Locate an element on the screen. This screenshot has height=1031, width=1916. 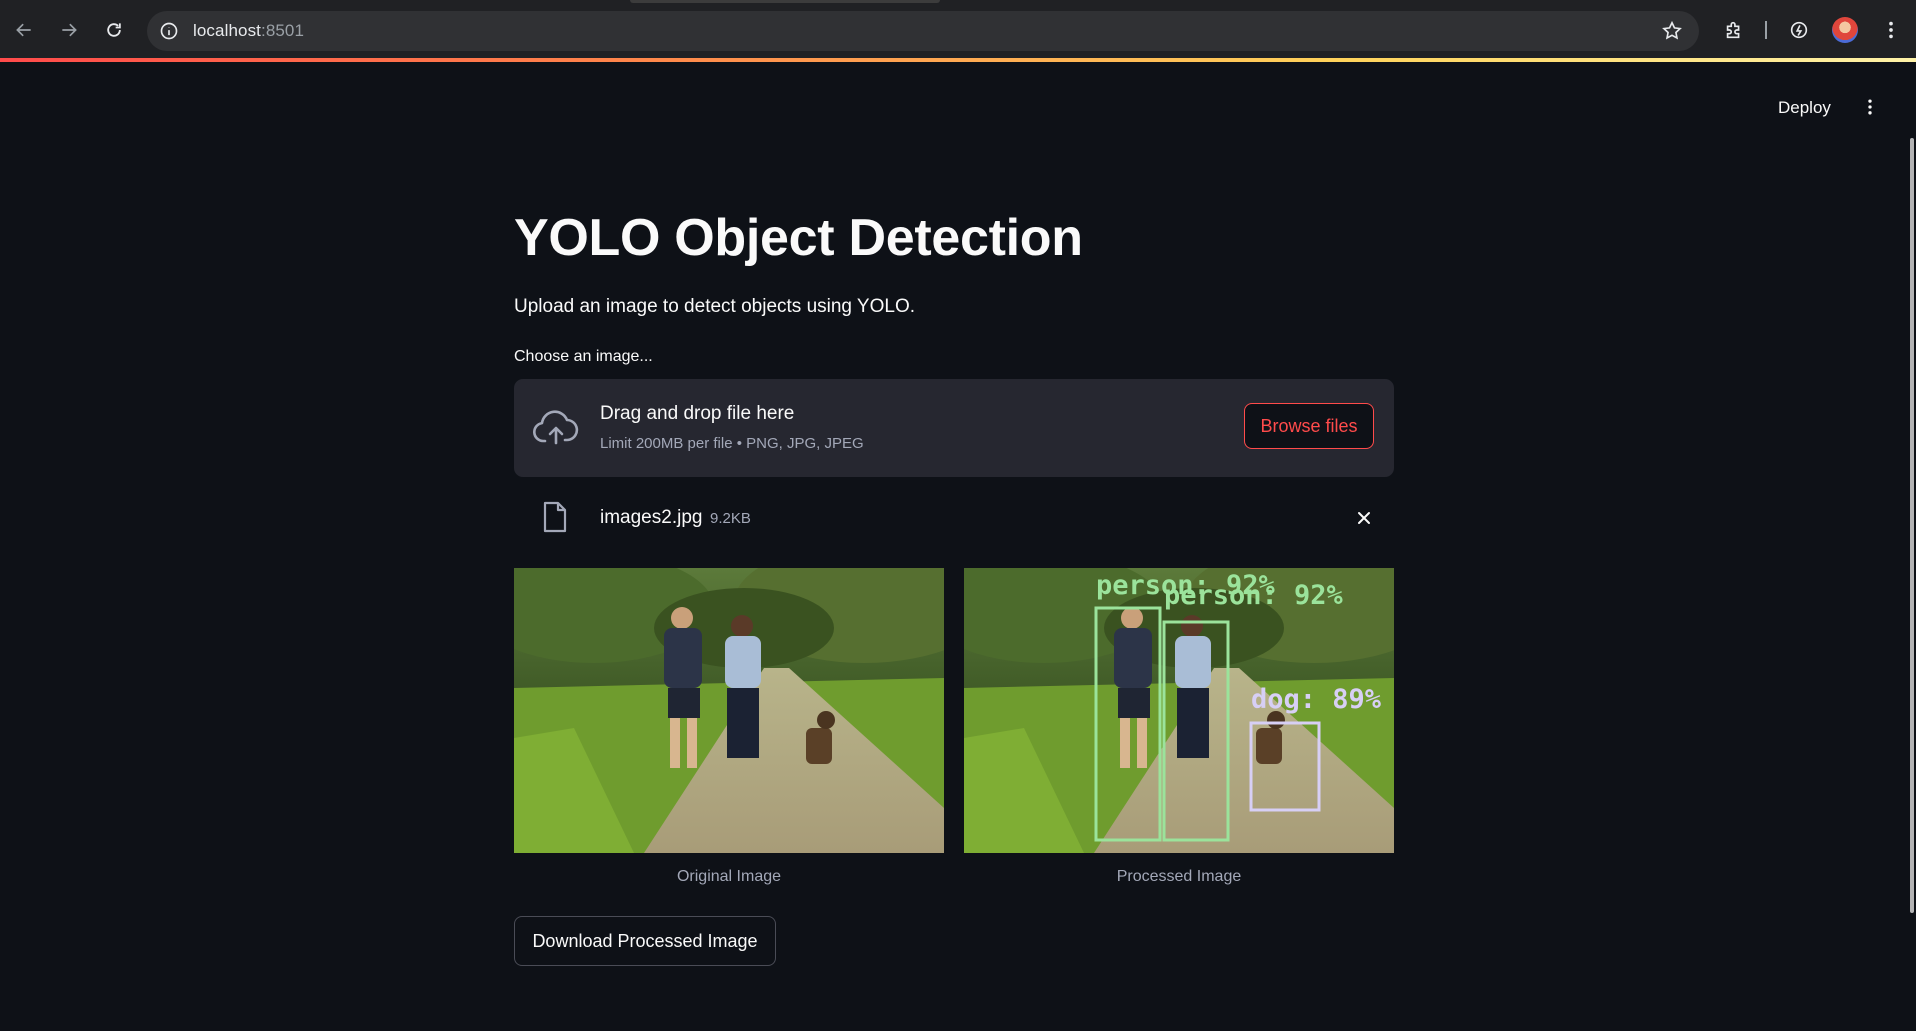
info-icon is located at coordinates (169, 31).